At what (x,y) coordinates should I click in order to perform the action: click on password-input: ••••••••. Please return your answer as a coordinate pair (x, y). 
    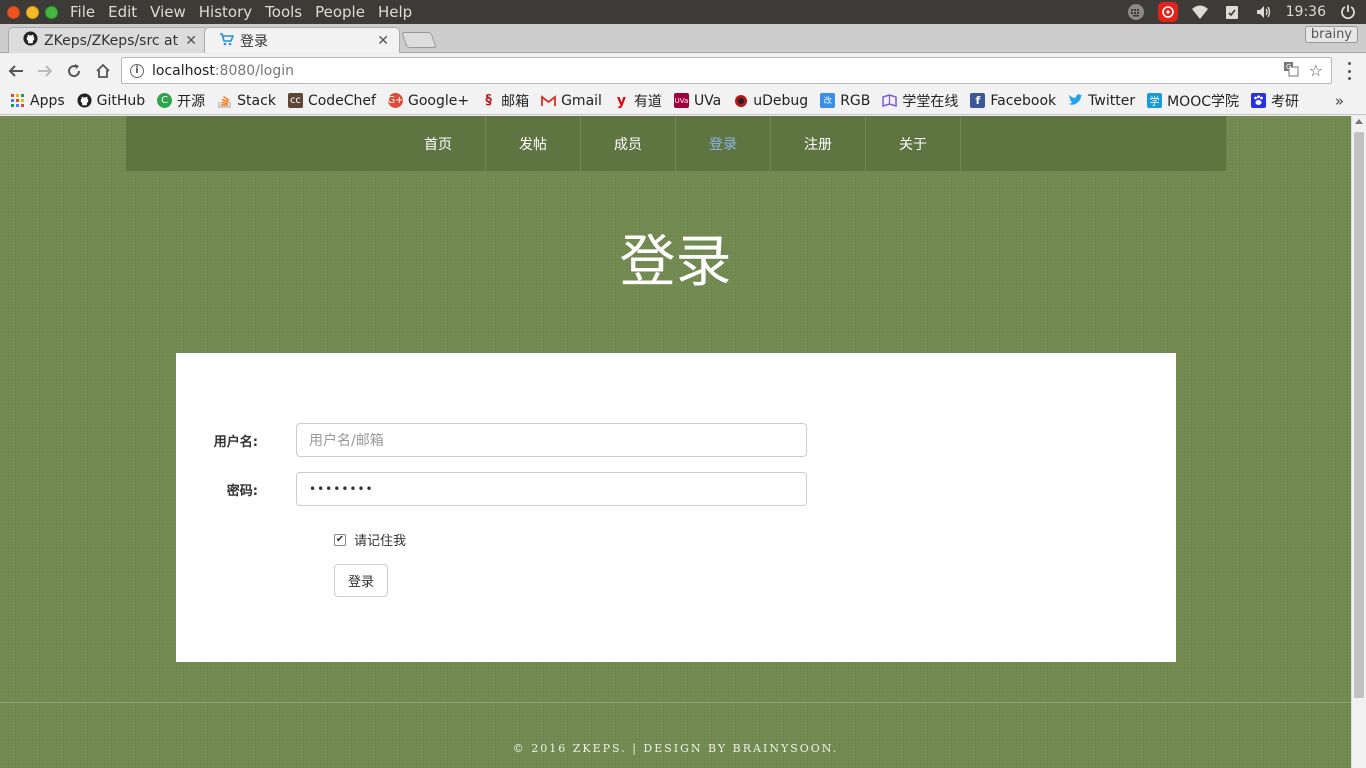
    Looking at the image, I should click on (551, 489).